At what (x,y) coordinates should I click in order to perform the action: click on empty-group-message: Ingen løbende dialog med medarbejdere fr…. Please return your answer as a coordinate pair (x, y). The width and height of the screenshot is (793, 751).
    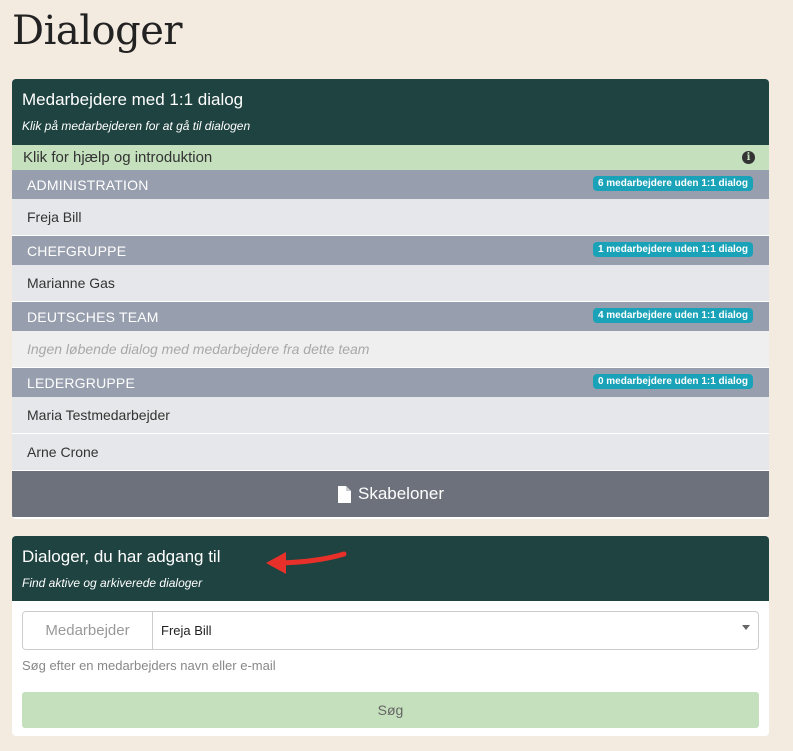
    Looking at the image, I should click on (390, 349).